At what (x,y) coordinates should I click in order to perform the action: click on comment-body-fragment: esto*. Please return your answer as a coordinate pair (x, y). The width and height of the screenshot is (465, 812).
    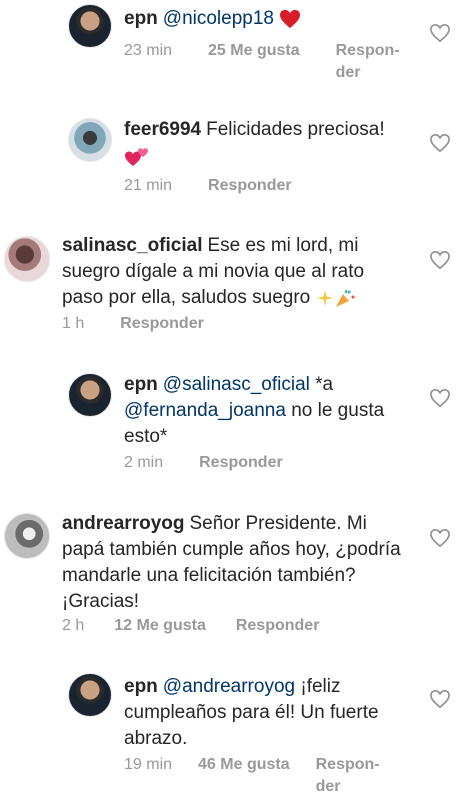
    Looking at the image, I should click on (146, 436).